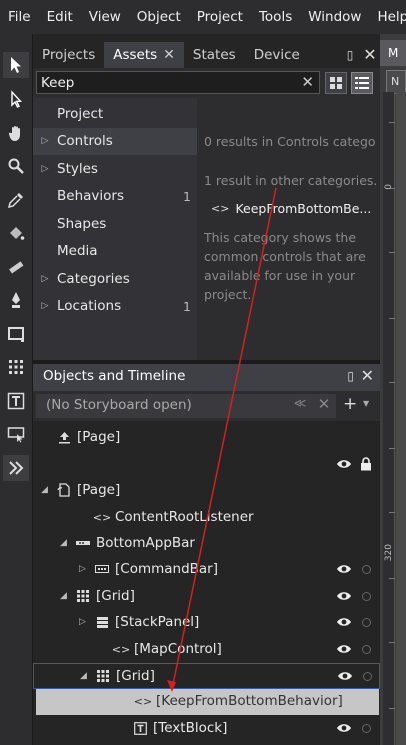  What do you see at coordinates (16, 401) in the screenshot?
I see `text-tool-icon` at bounding box center [16, 401].